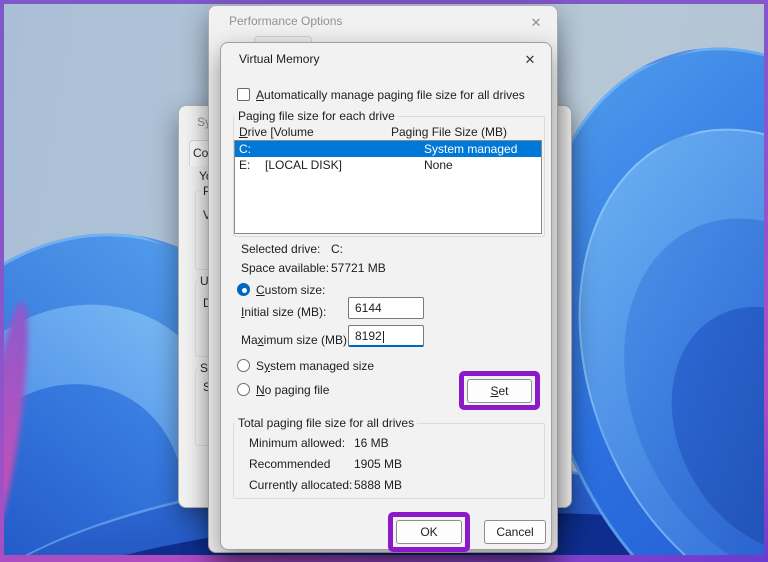 Image resolution: width=768 pixels, height=562 pixels. What do you see at coordinates (281, 249) in the screenshot?
I see `selected-drive-label: Selected drive:` at bounding box center [281, 249].